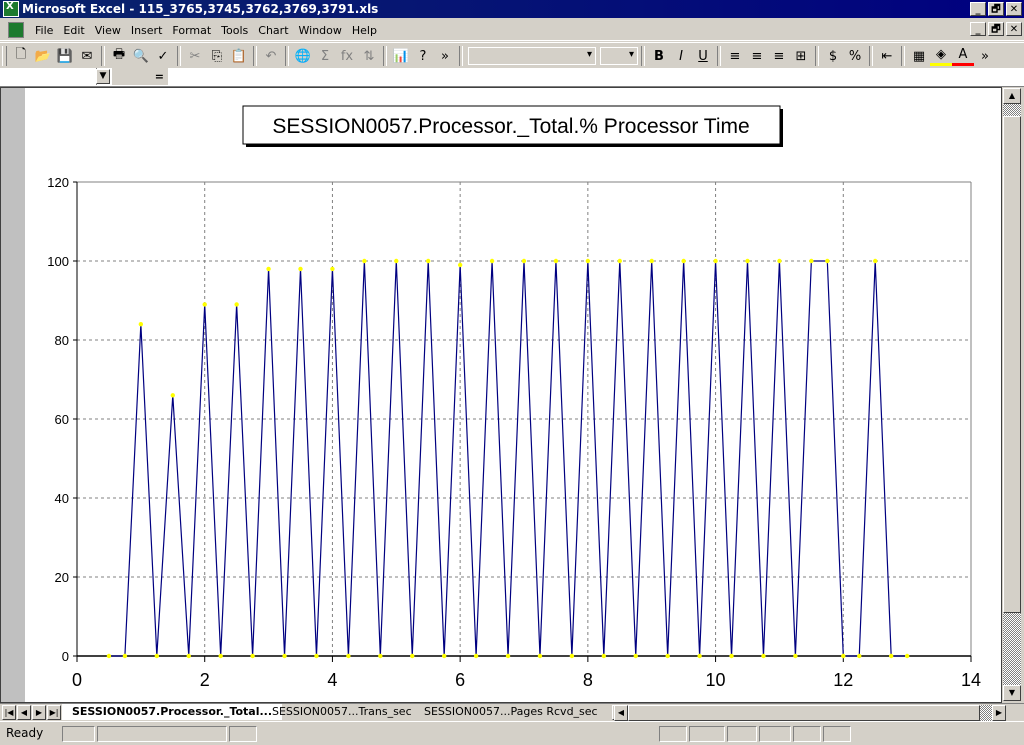 The image size is (1024, 745). I want to click on menu-file: File, so click(44, 30).